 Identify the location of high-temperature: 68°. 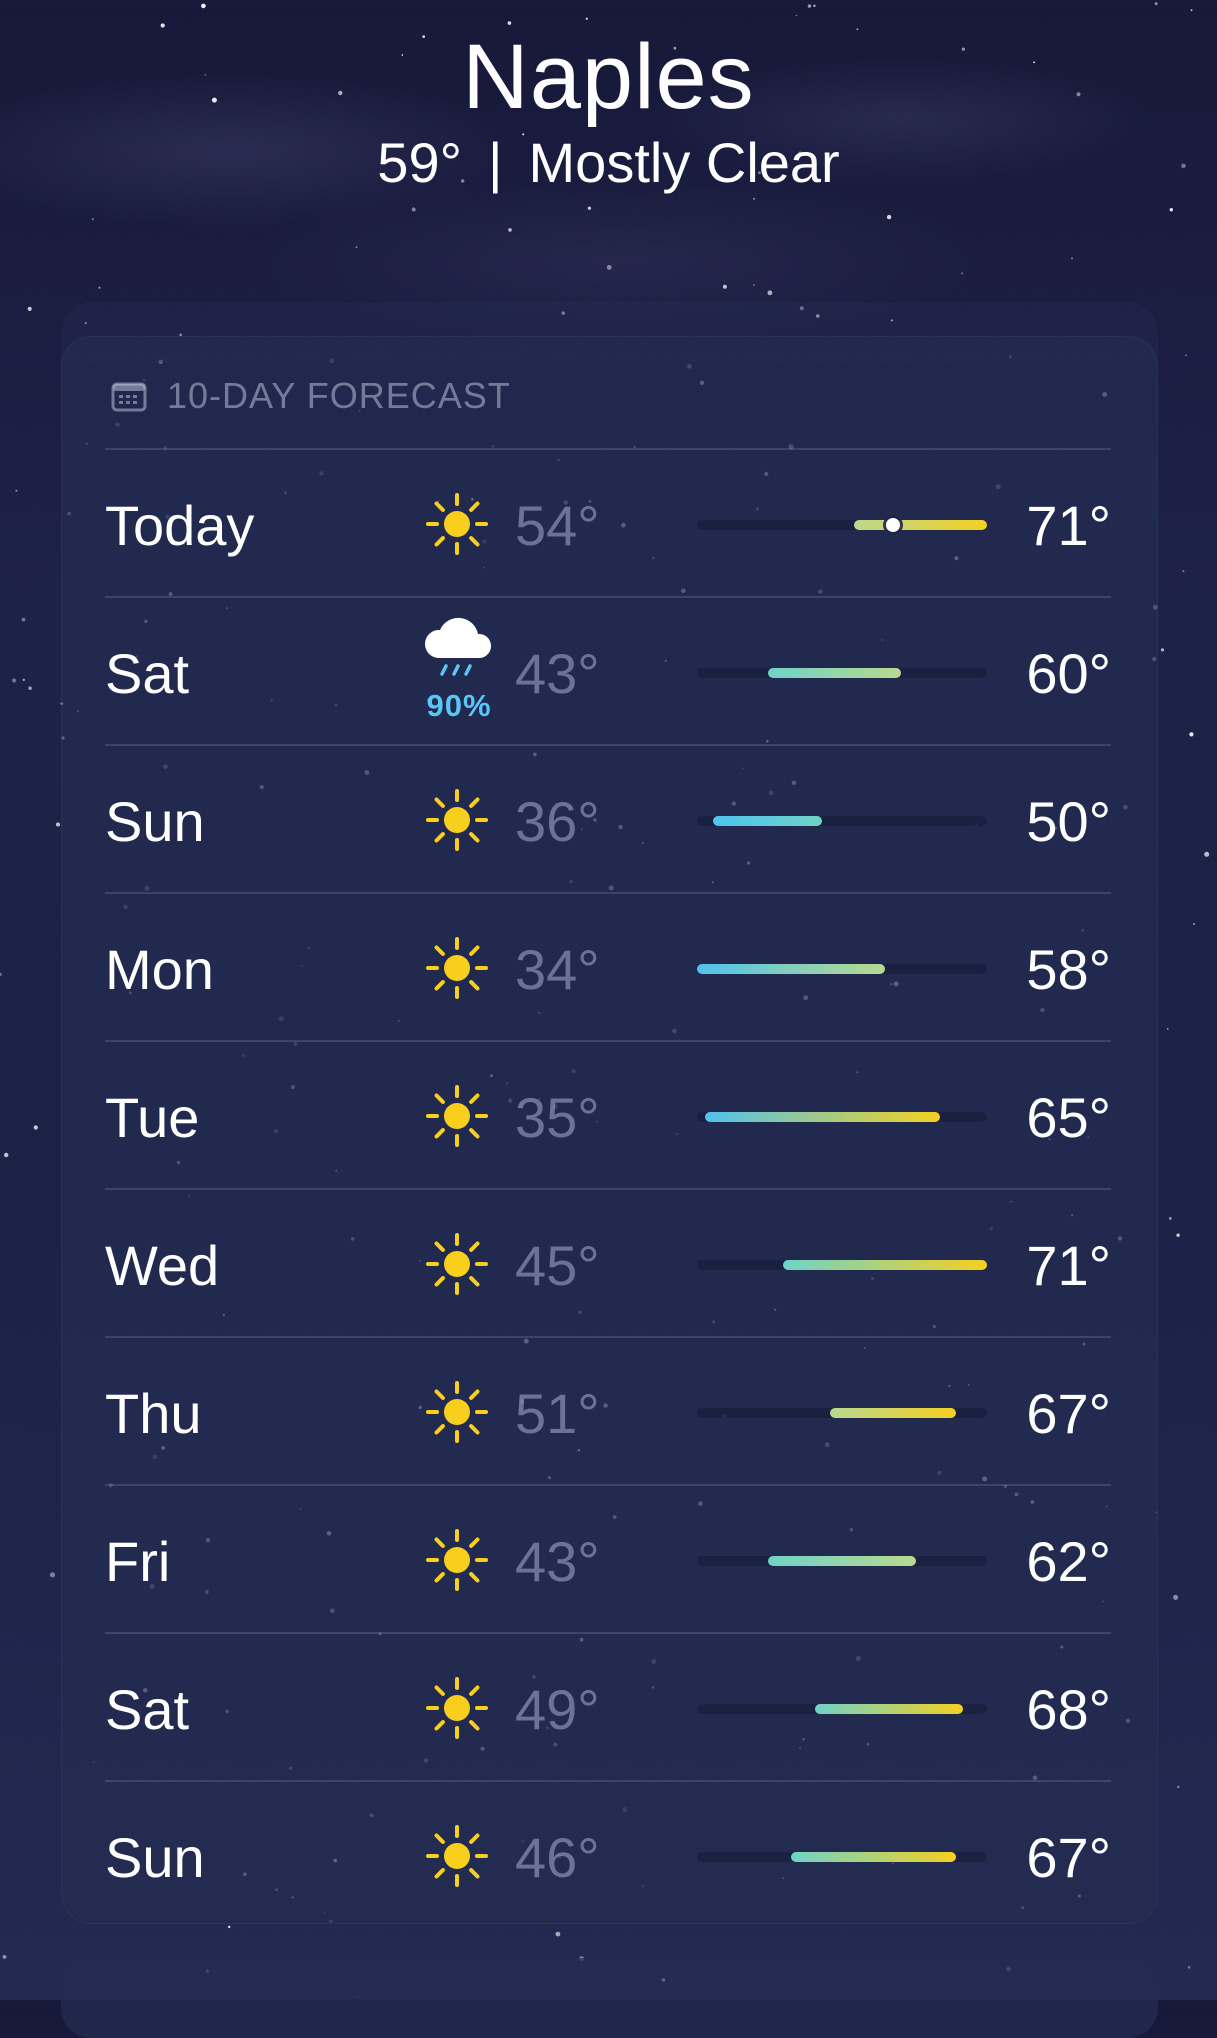
(1068, 1709).